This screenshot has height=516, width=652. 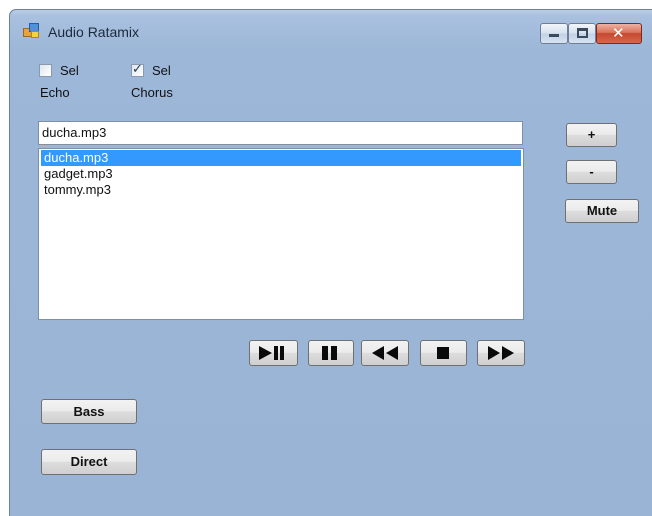 What do you see at coordinates (281, 190) in the screenshot?
I see `list-item: tommy.mp3` at bounding box center [281, 190].